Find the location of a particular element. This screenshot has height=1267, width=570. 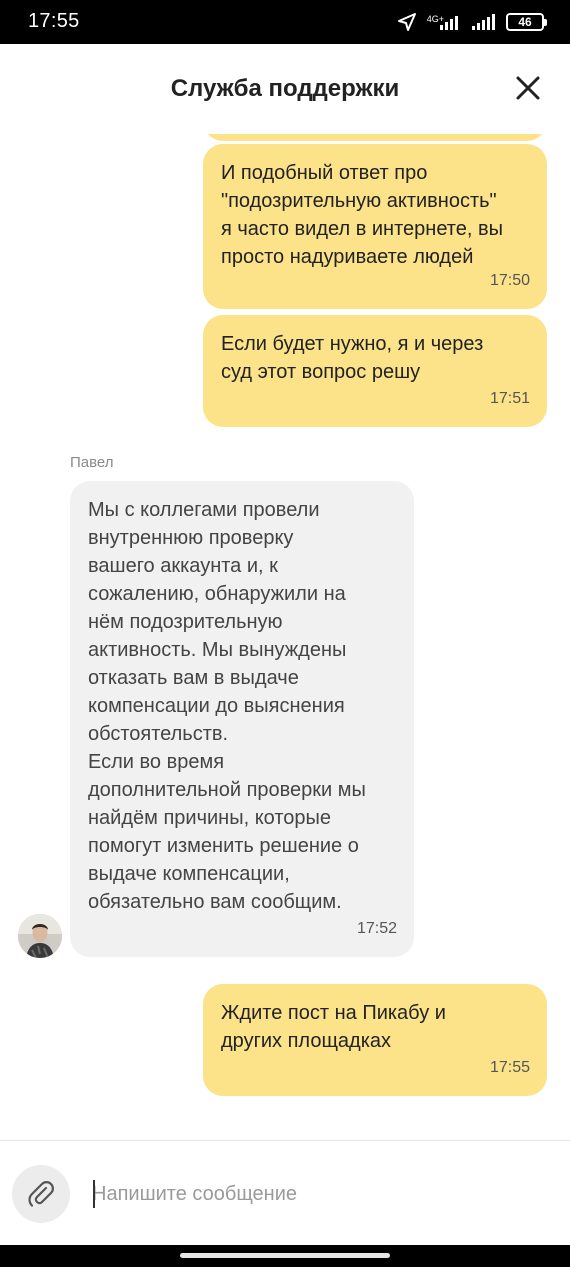

text-cursor is located at coordinates (94, 1194).